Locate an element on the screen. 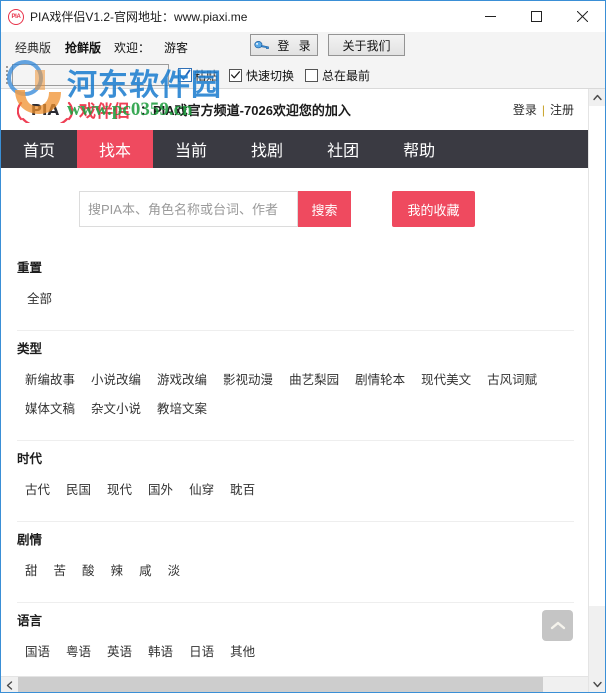 Image resolution: width=606 pixels, height=693 pixels. filter-option: 辣 is located at coordinates (117, 569).